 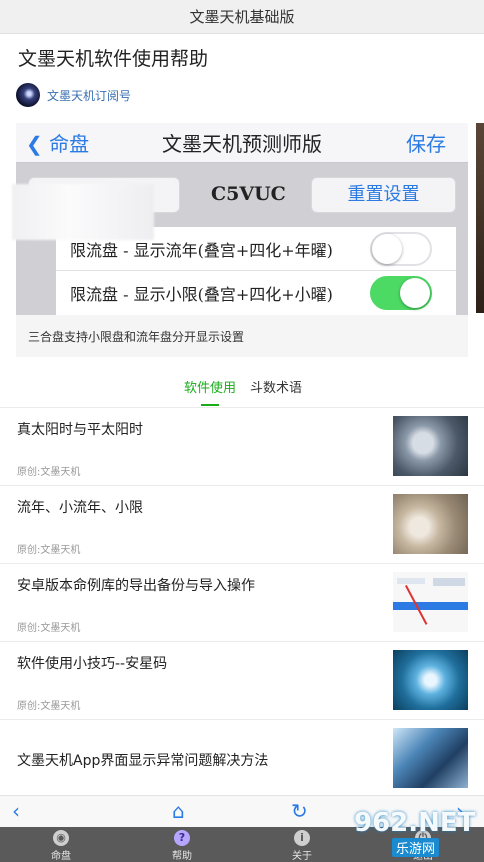 I want to click on avatar, so click(x=28, y=95).